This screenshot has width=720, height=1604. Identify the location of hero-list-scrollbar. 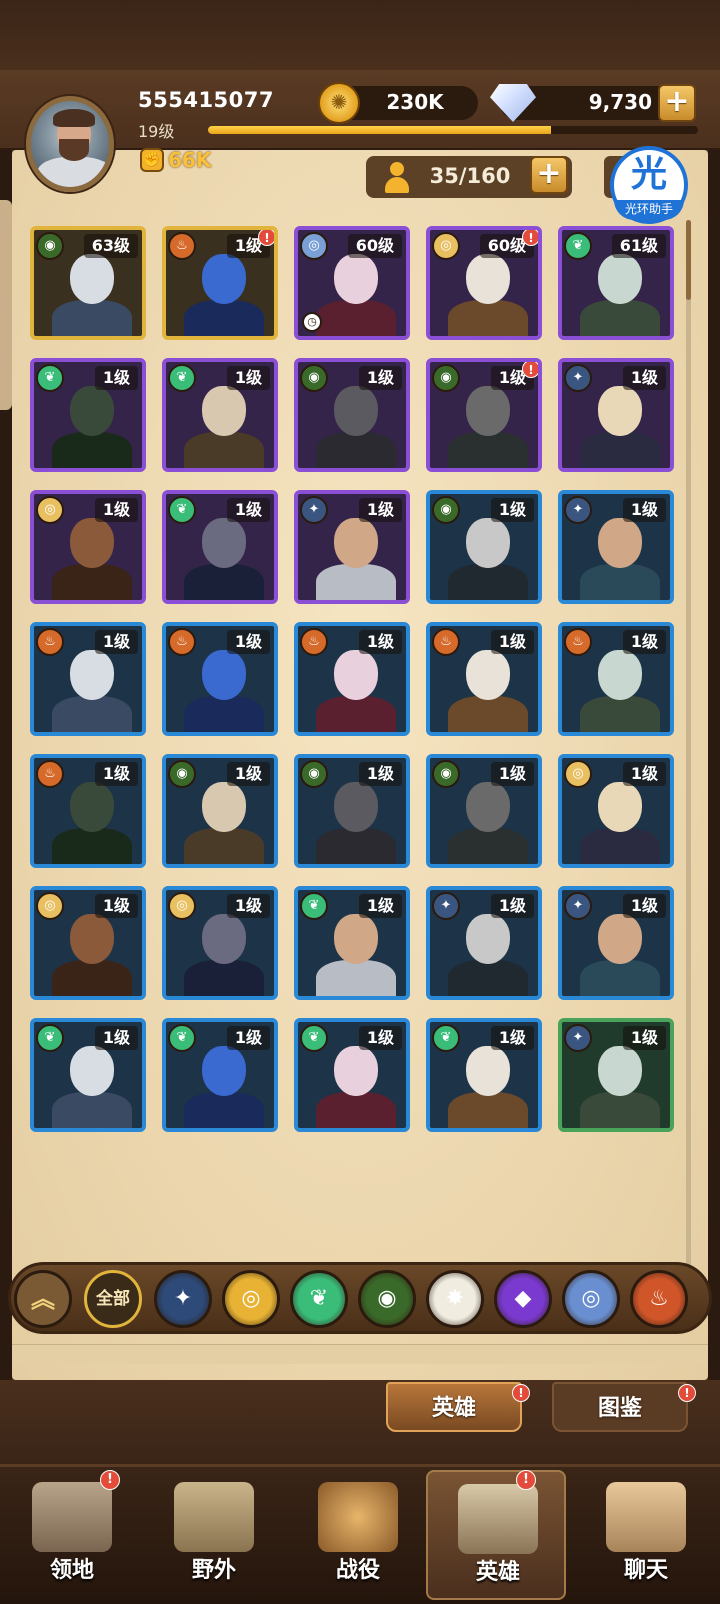
(688, 745).